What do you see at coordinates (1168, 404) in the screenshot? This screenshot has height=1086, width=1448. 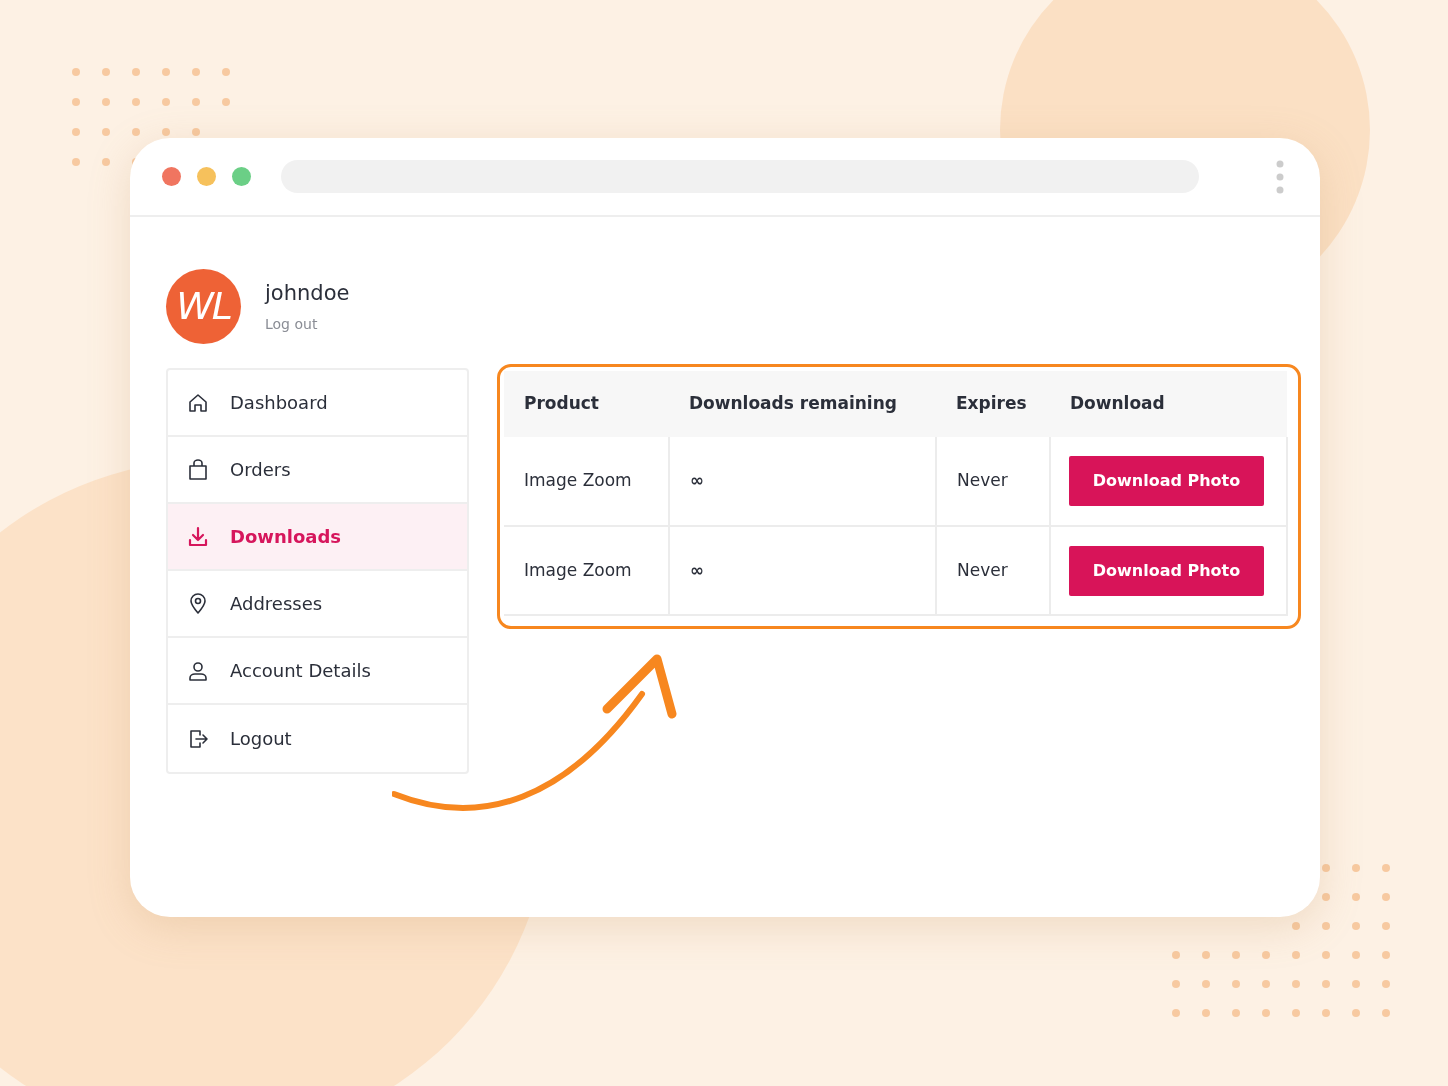 I see `column-header: Download` at bounding box center [1168, 404].